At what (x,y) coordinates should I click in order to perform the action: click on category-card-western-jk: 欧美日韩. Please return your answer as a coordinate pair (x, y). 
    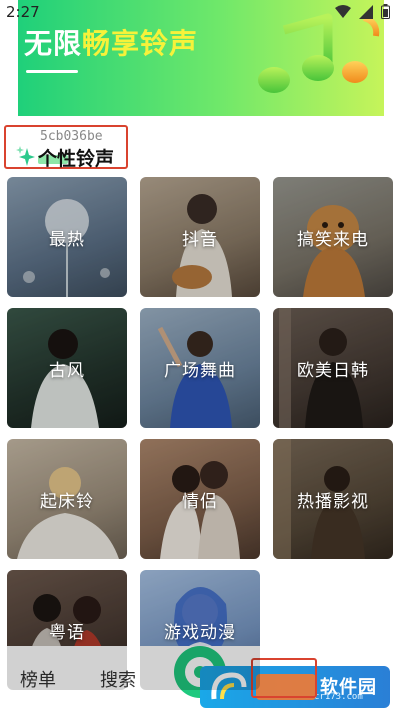
    Looking at the image, I should click on (333, 368).